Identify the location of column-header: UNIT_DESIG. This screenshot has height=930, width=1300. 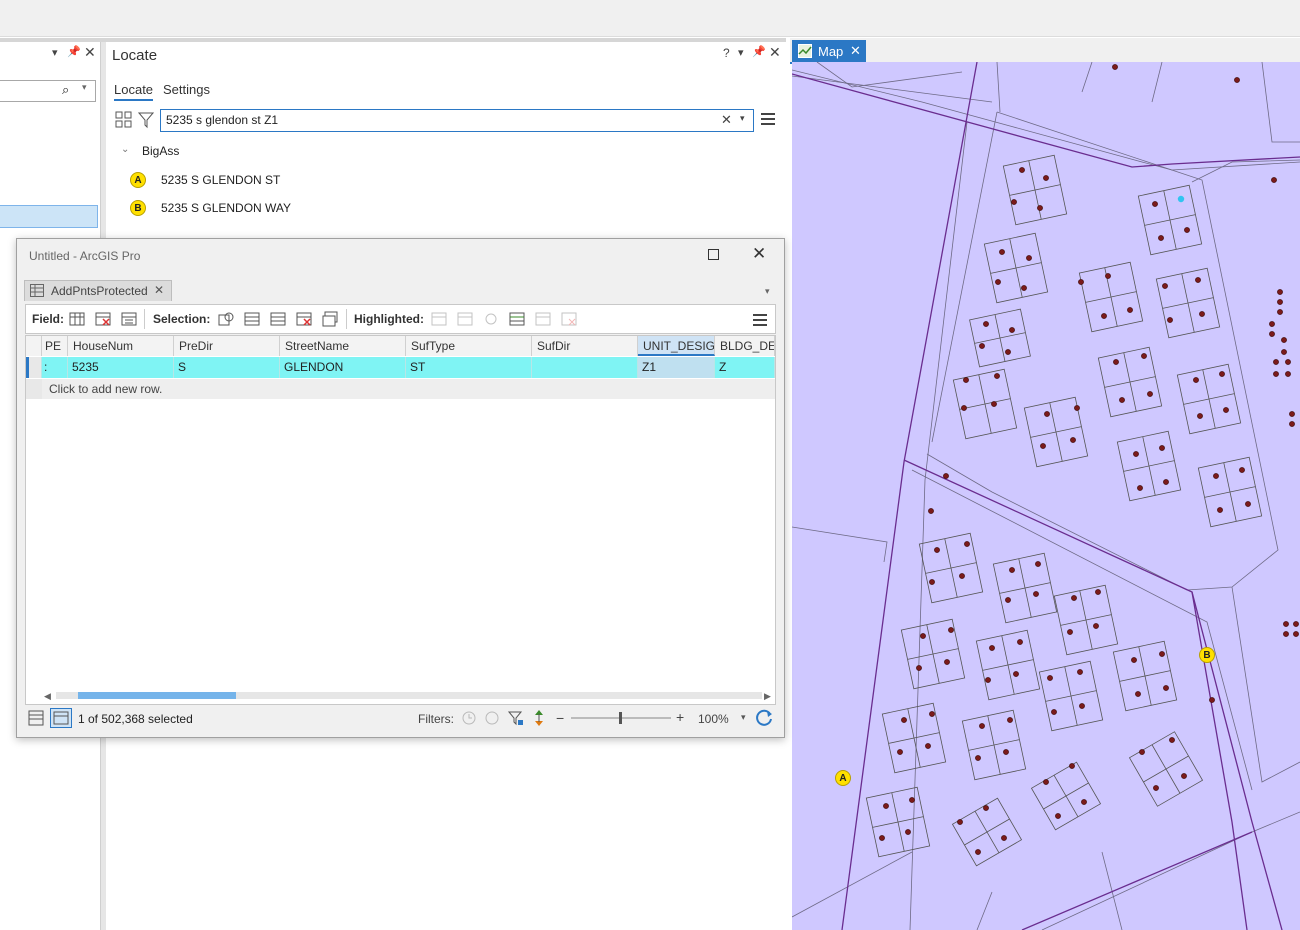
(676, 346).